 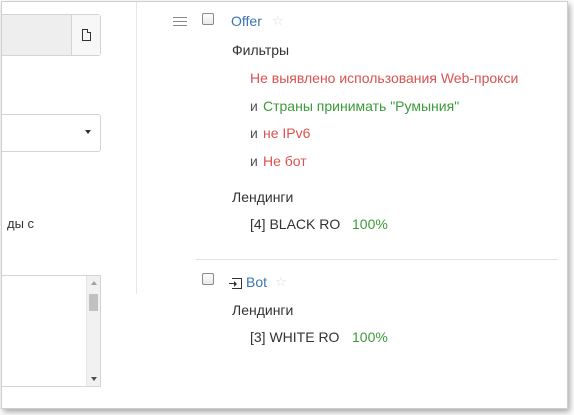 What do you see at coordinates (180, 23) in the screenshot?
I see `drag-handle-icon` at bounding box center [180, 23].